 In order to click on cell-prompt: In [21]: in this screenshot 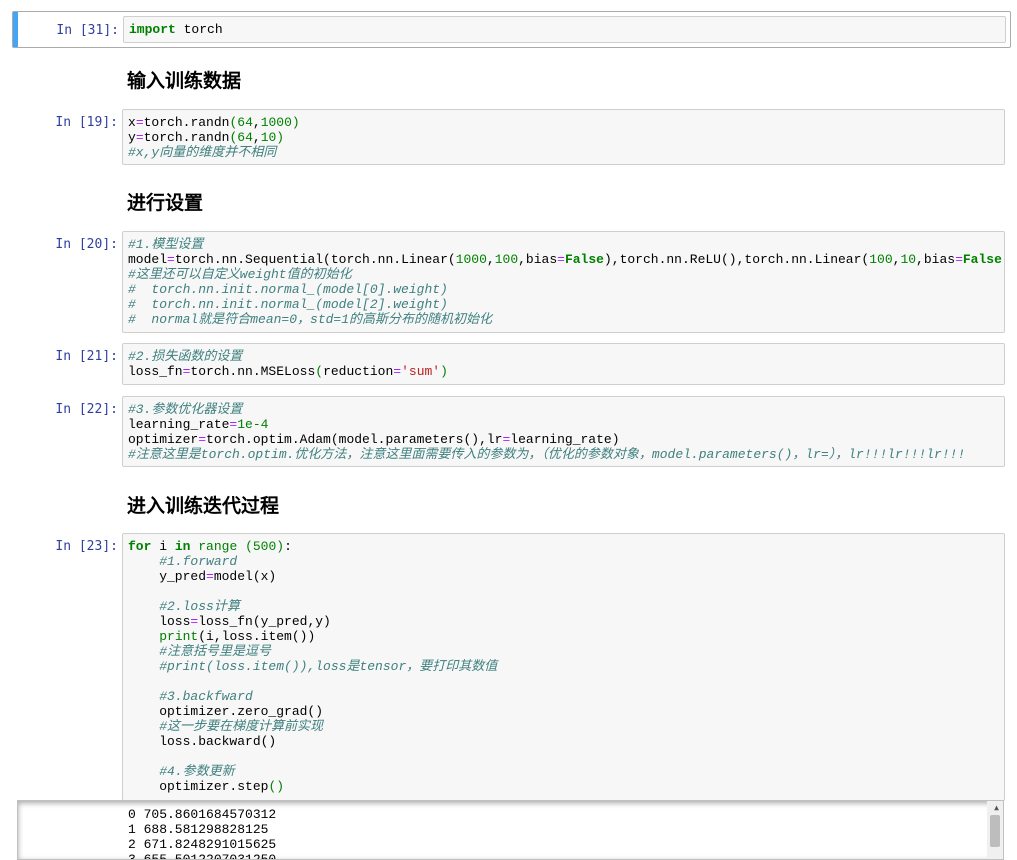, I will do `click(86, 356)`.